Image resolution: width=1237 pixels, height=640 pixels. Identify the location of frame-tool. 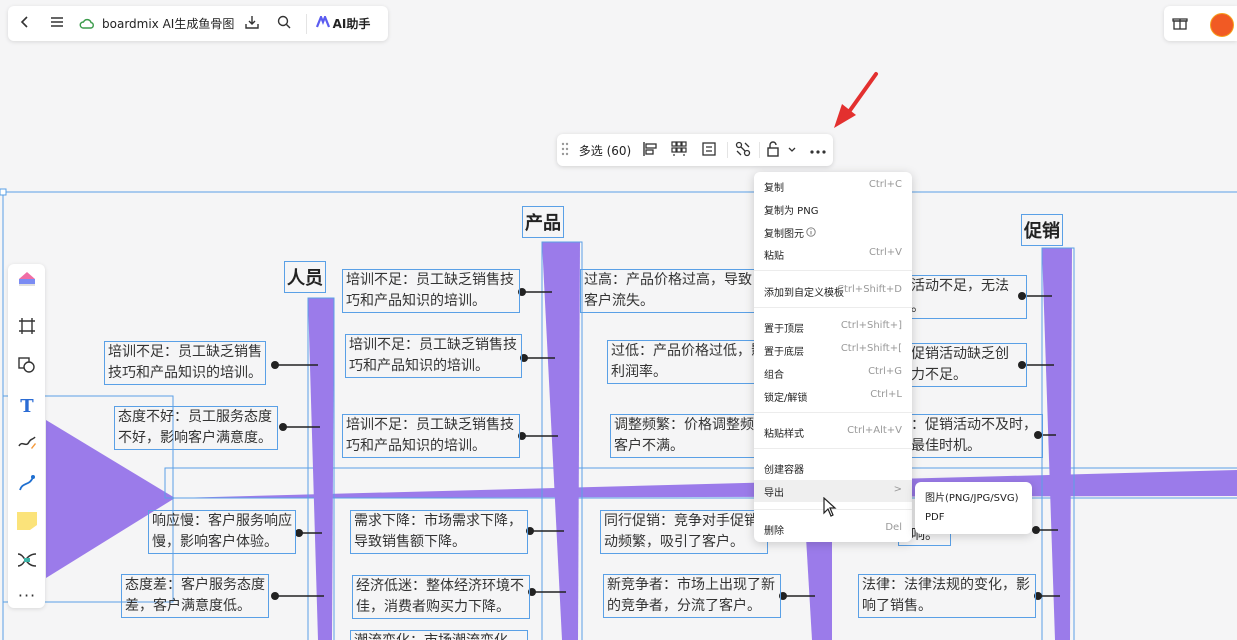
(27, 328).